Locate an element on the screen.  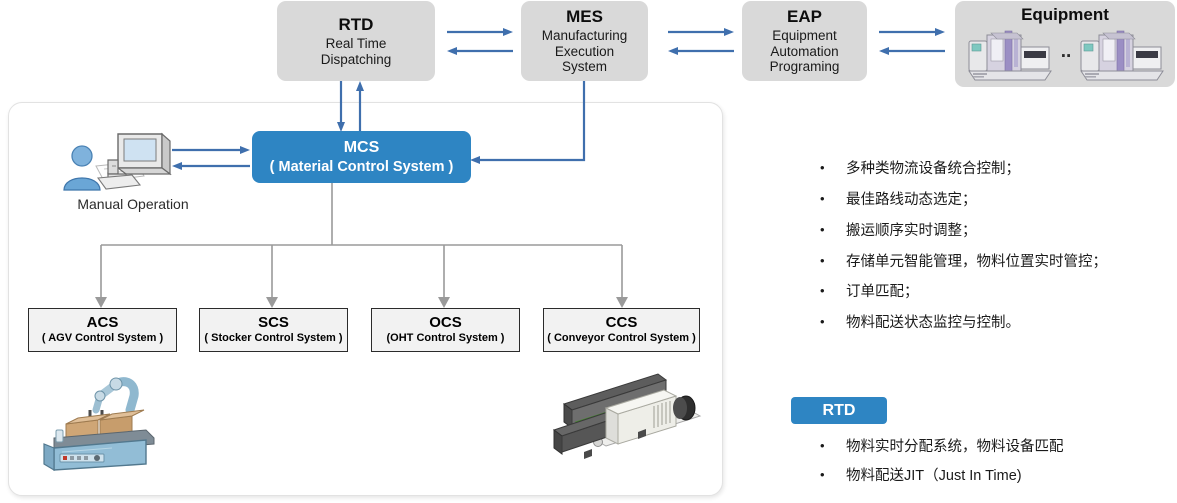
arrow-rtd-mes is located at coordinates (480, 41).